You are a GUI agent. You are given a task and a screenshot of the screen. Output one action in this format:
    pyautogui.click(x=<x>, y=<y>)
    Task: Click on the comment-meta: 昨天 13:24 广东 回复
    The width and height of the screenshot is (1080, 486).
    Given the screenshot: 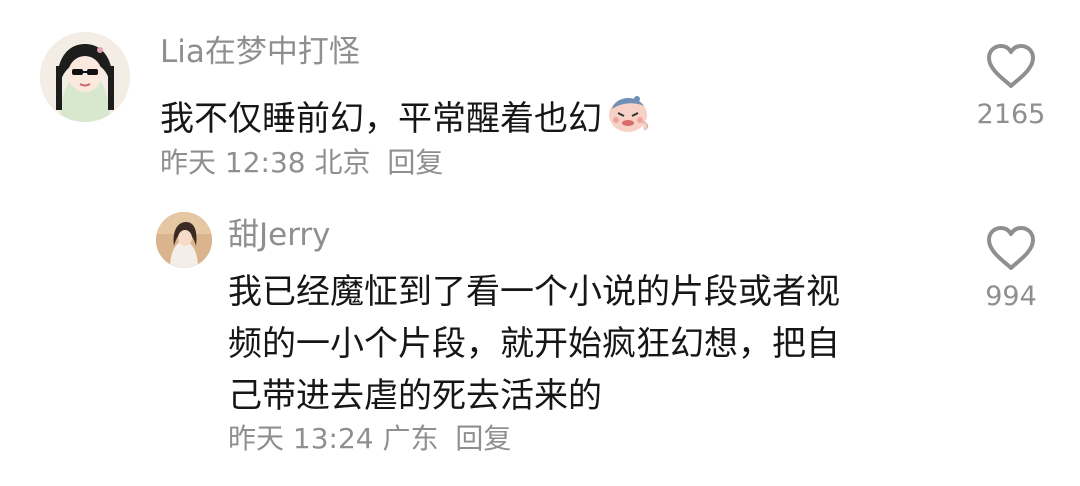 What is the action you would take?
    pyautogui.click(x=369, y=439)
    